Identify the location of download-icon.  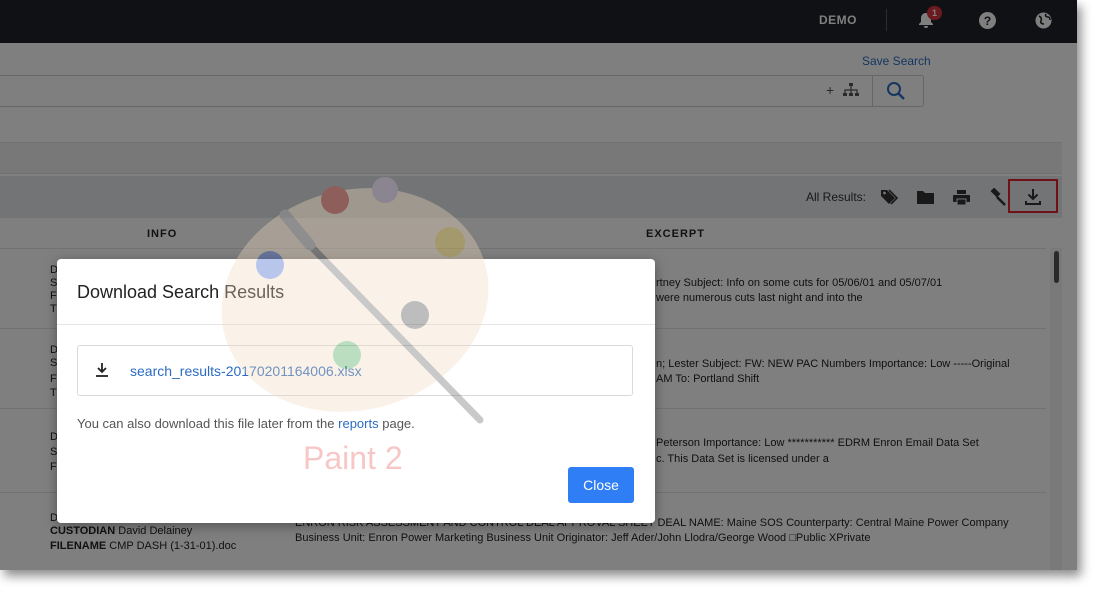
(102, 372).